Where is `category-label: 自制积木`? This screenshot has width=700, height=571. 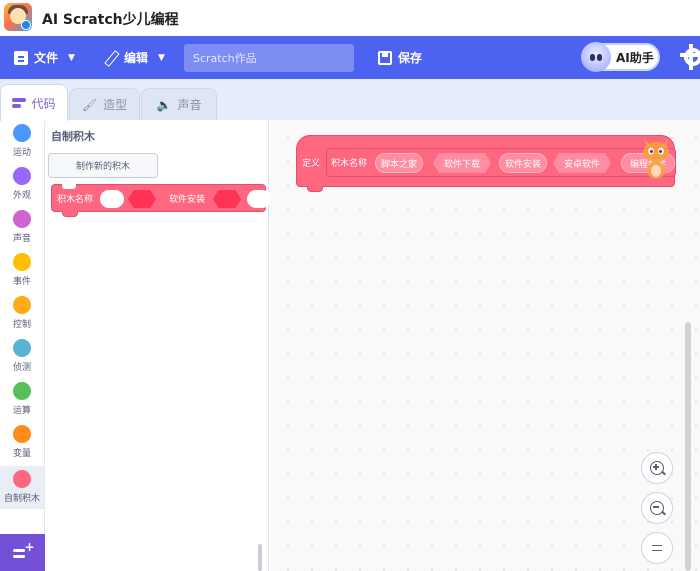
category-label: 自制积木 is located at coordinates (21, 499).